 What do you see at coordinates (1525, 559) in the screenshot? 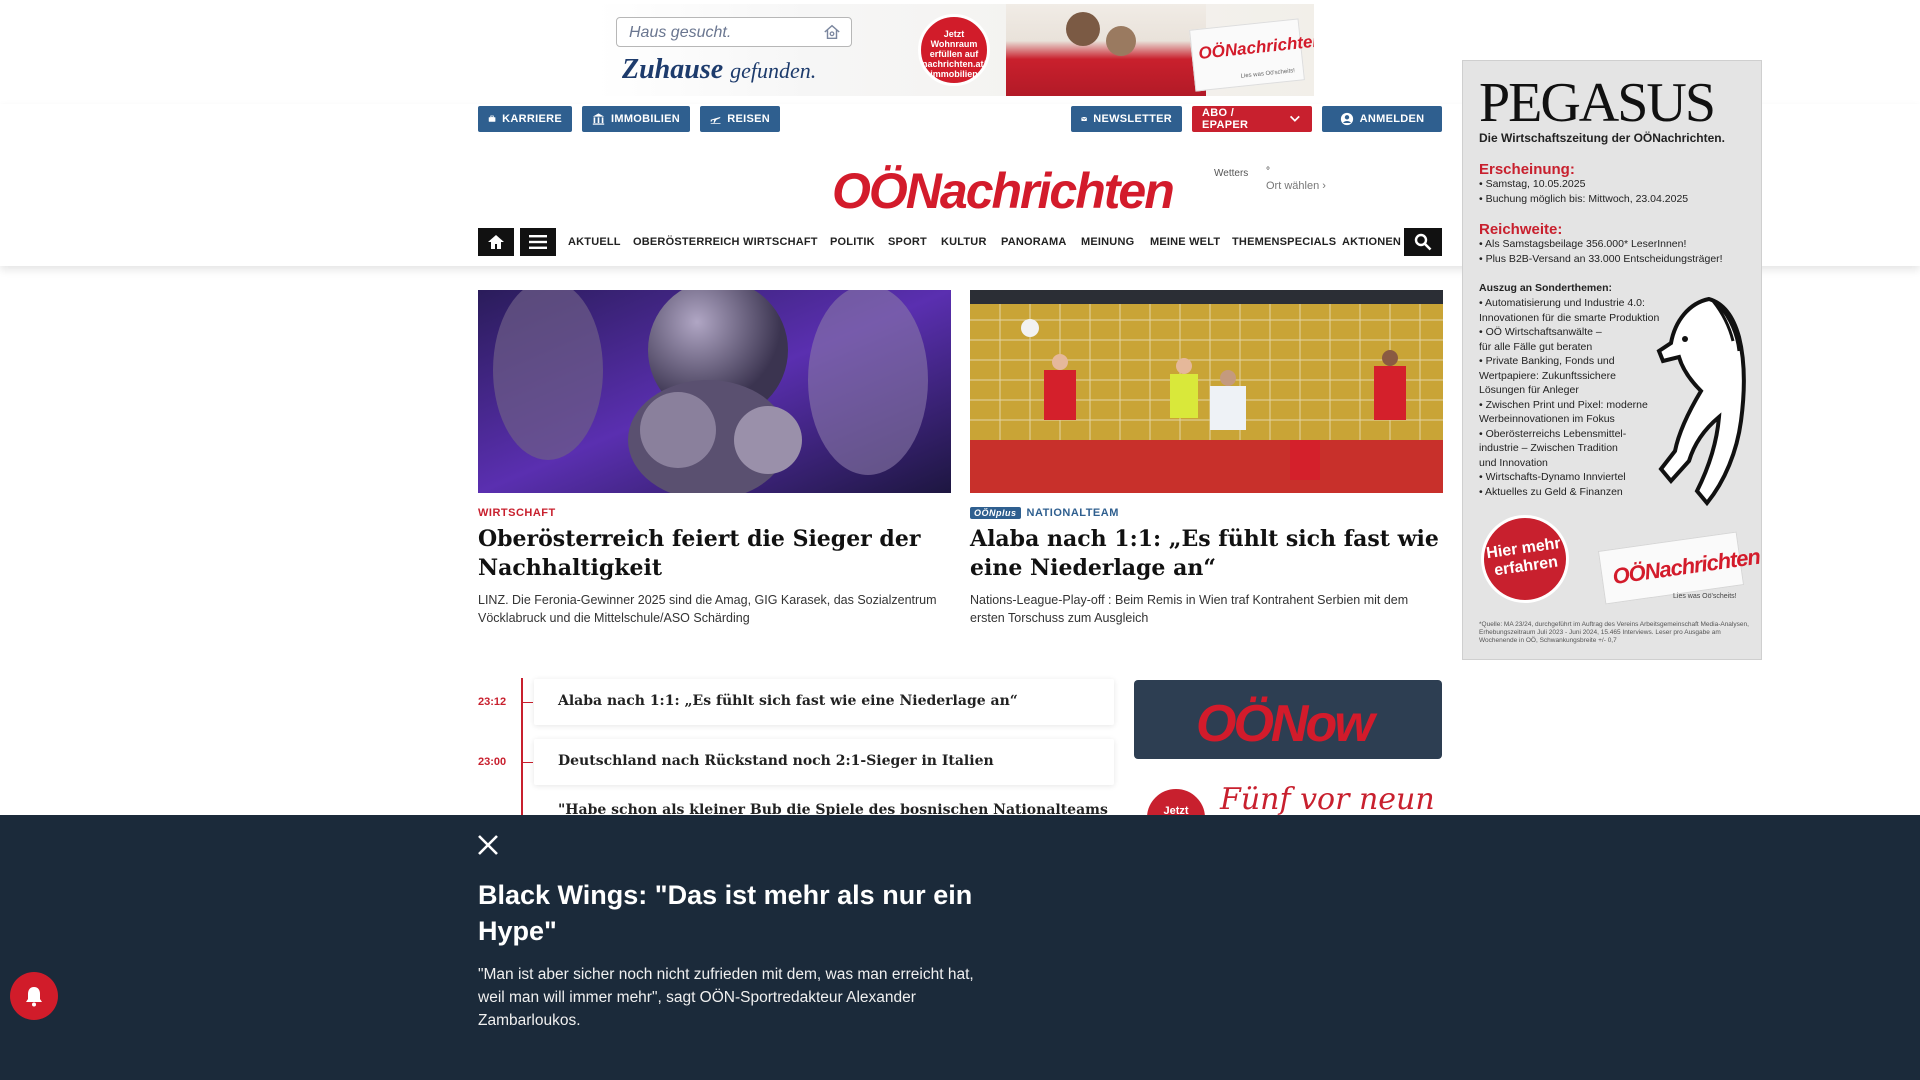
I see `hier-mehr-erfahren-button: Hier mehr erfahren` at bounding box center [1525, 559].